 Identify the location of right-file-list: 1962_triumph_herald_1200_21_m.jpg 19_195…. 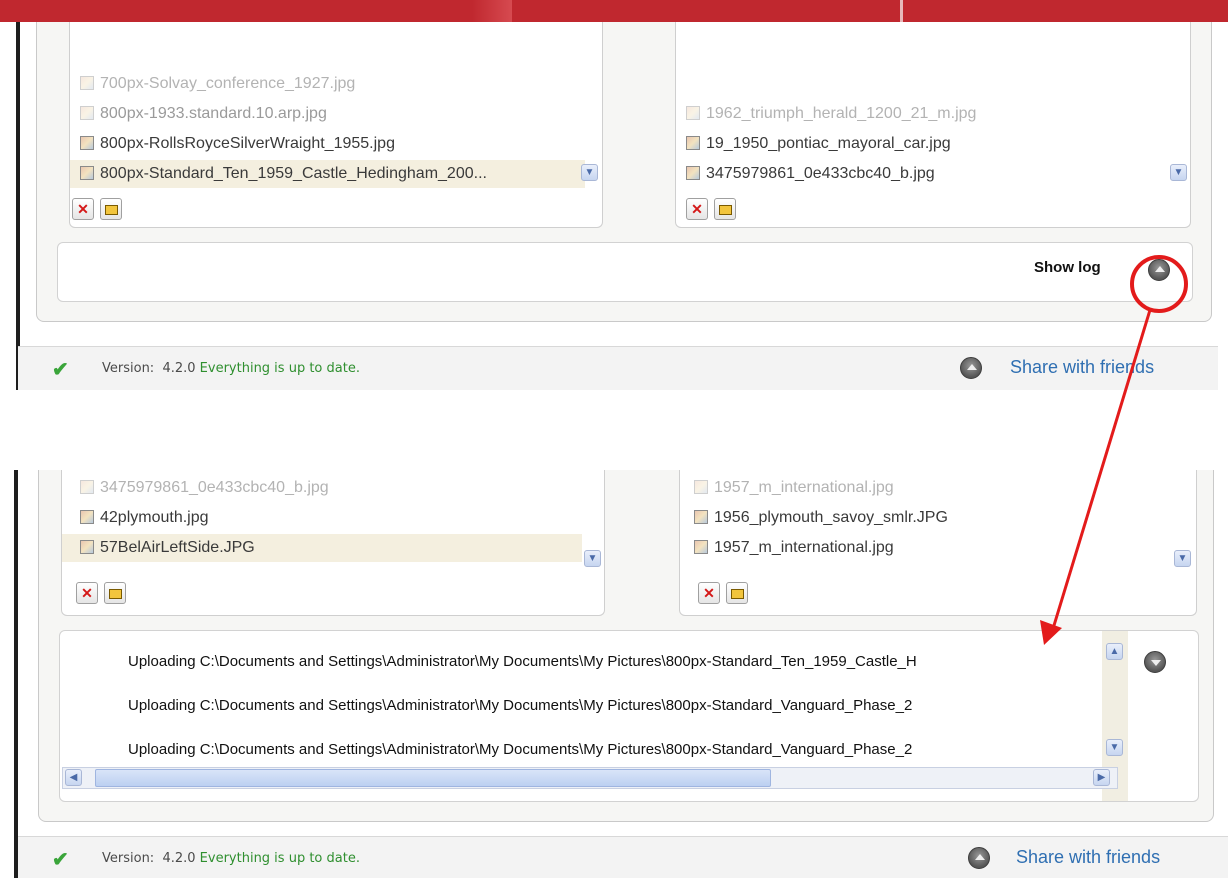
(933, 125).